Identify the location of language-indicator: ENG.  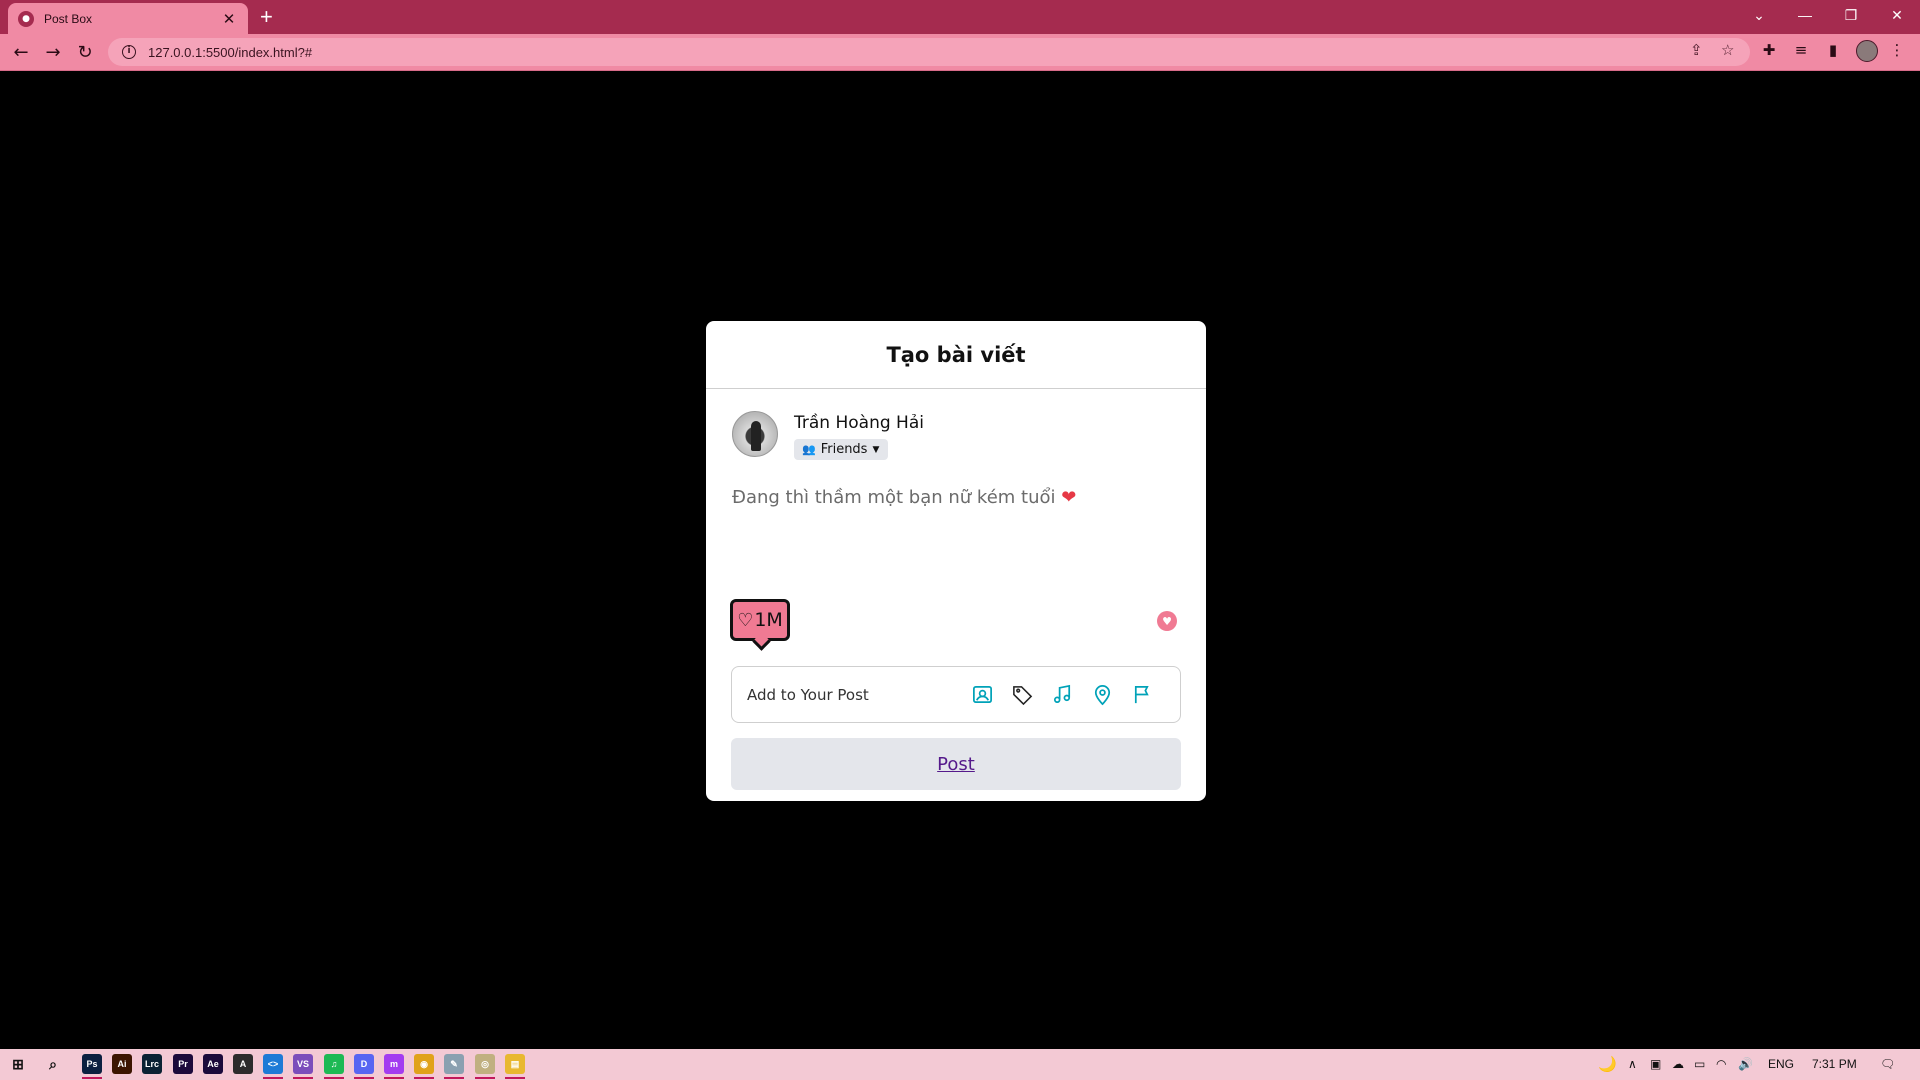
(1781, 1064).